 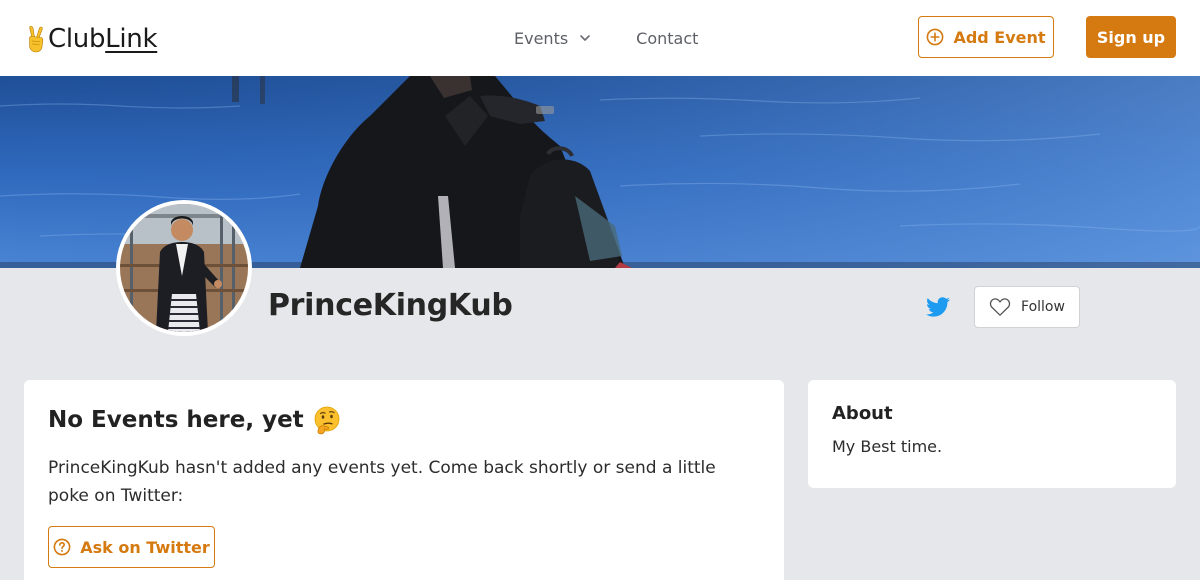 I want to click on avatar-photo, so click(x=184, y=268).